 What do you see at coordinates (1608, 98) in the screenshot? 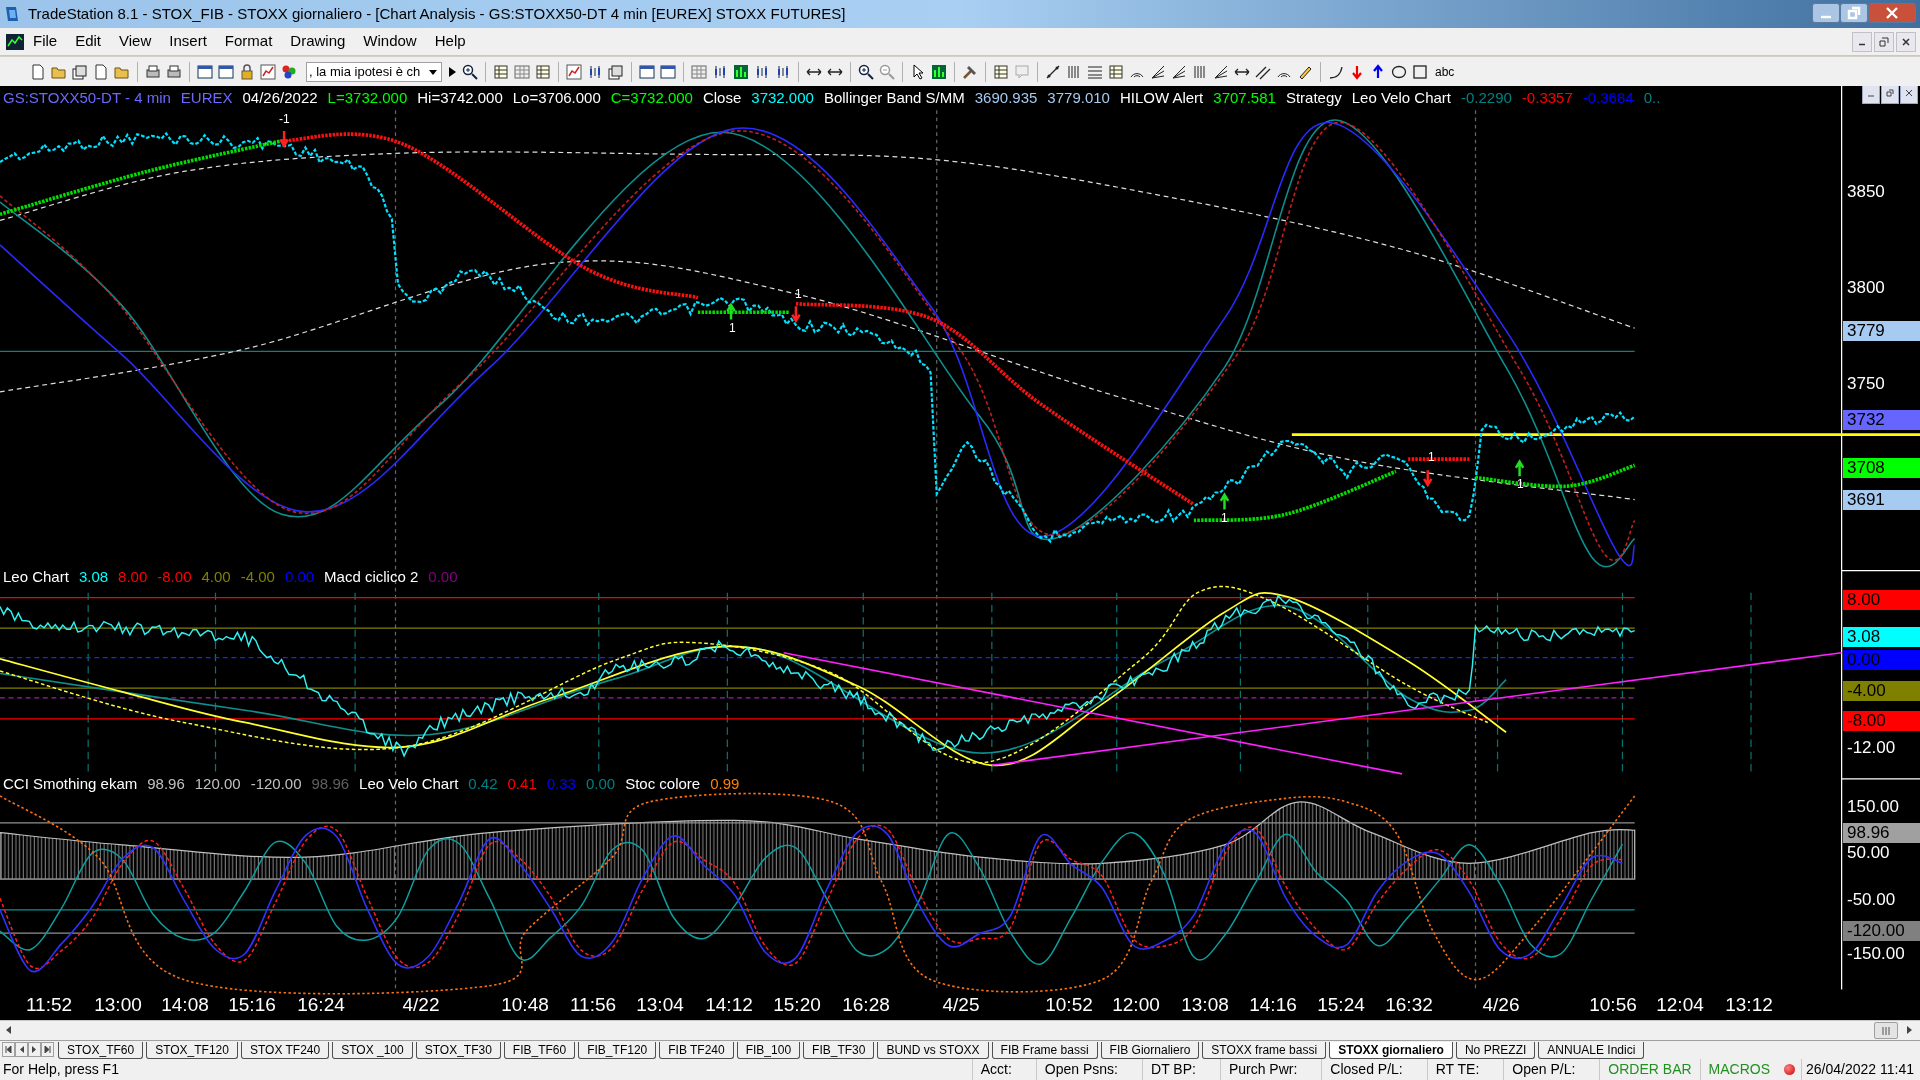
I see `chart-legend-text: -0.3684` at bounding box center [1608, 98].